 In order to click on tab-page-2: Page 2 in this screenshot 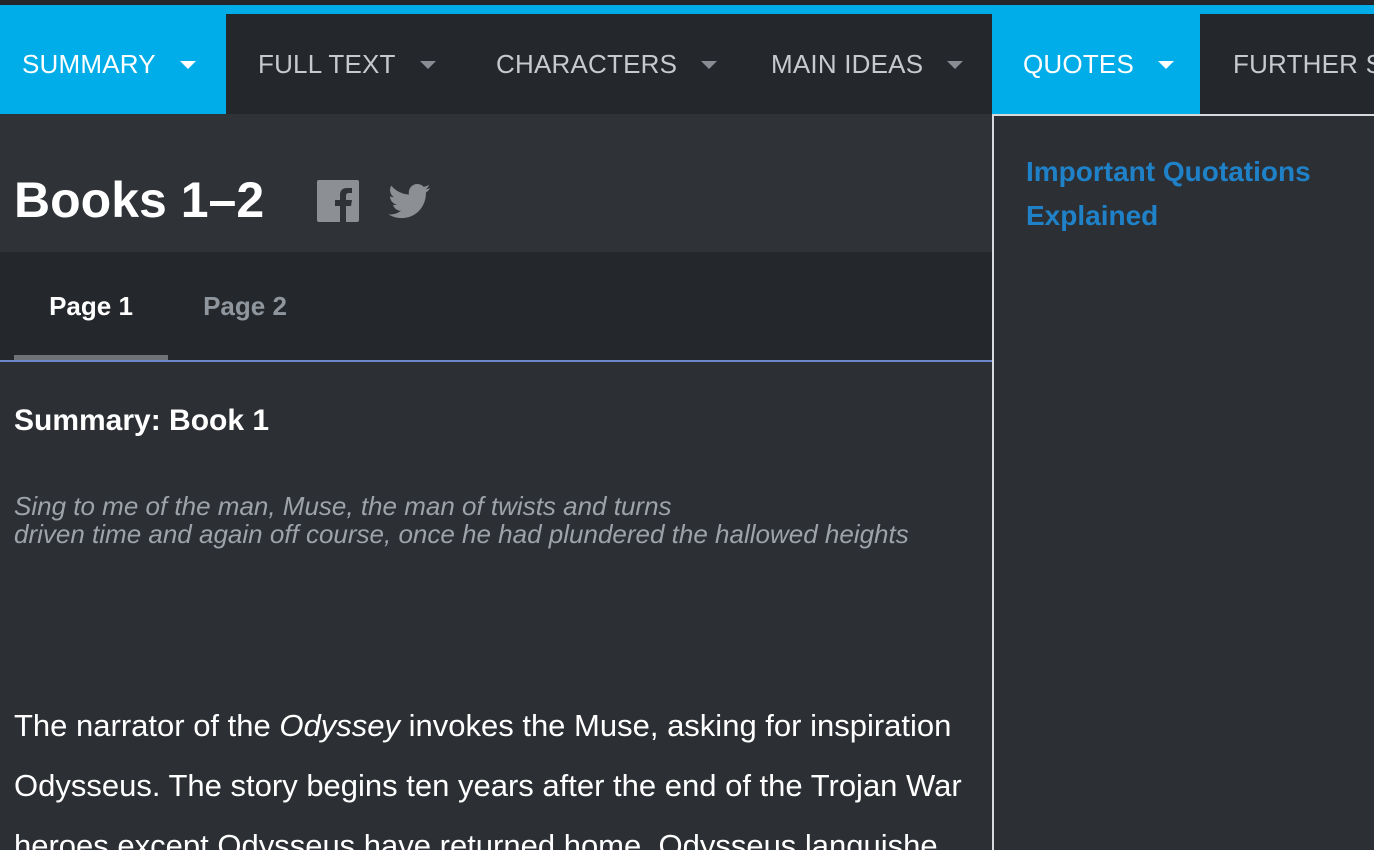, I will do `click(245, 306)`.